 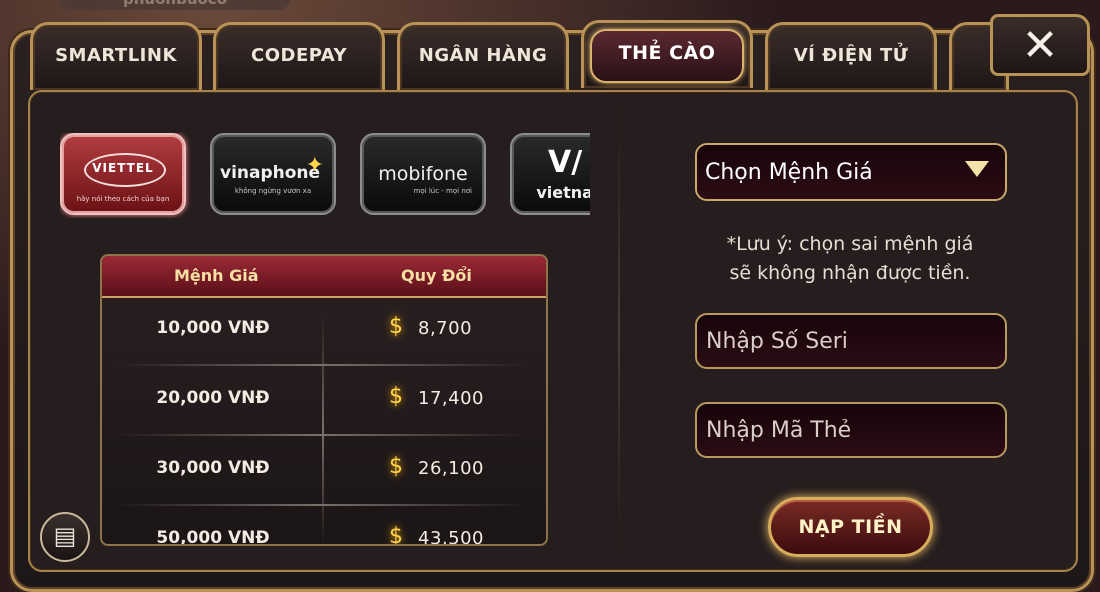 I want to click on table-row: 20,000 VNĐ $ 17,400, so click(x=324, y=401).